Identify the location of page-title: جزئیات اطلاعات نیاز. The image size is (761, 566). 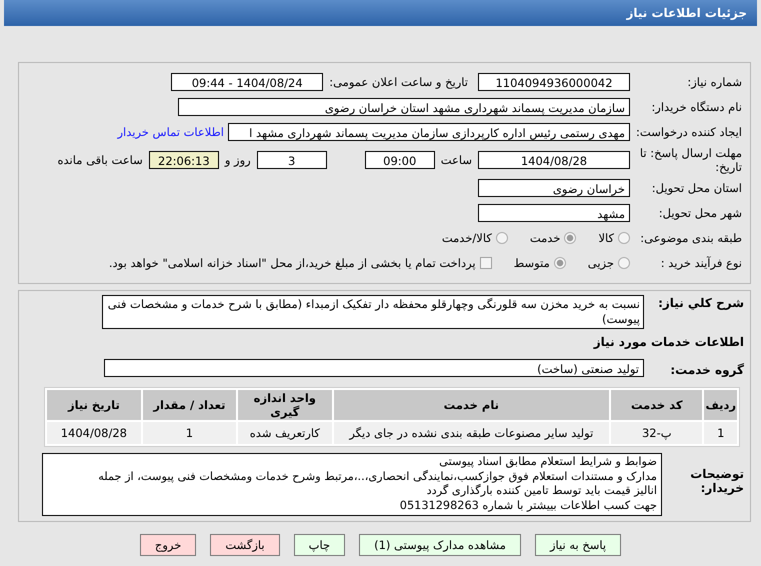
(686, 13).